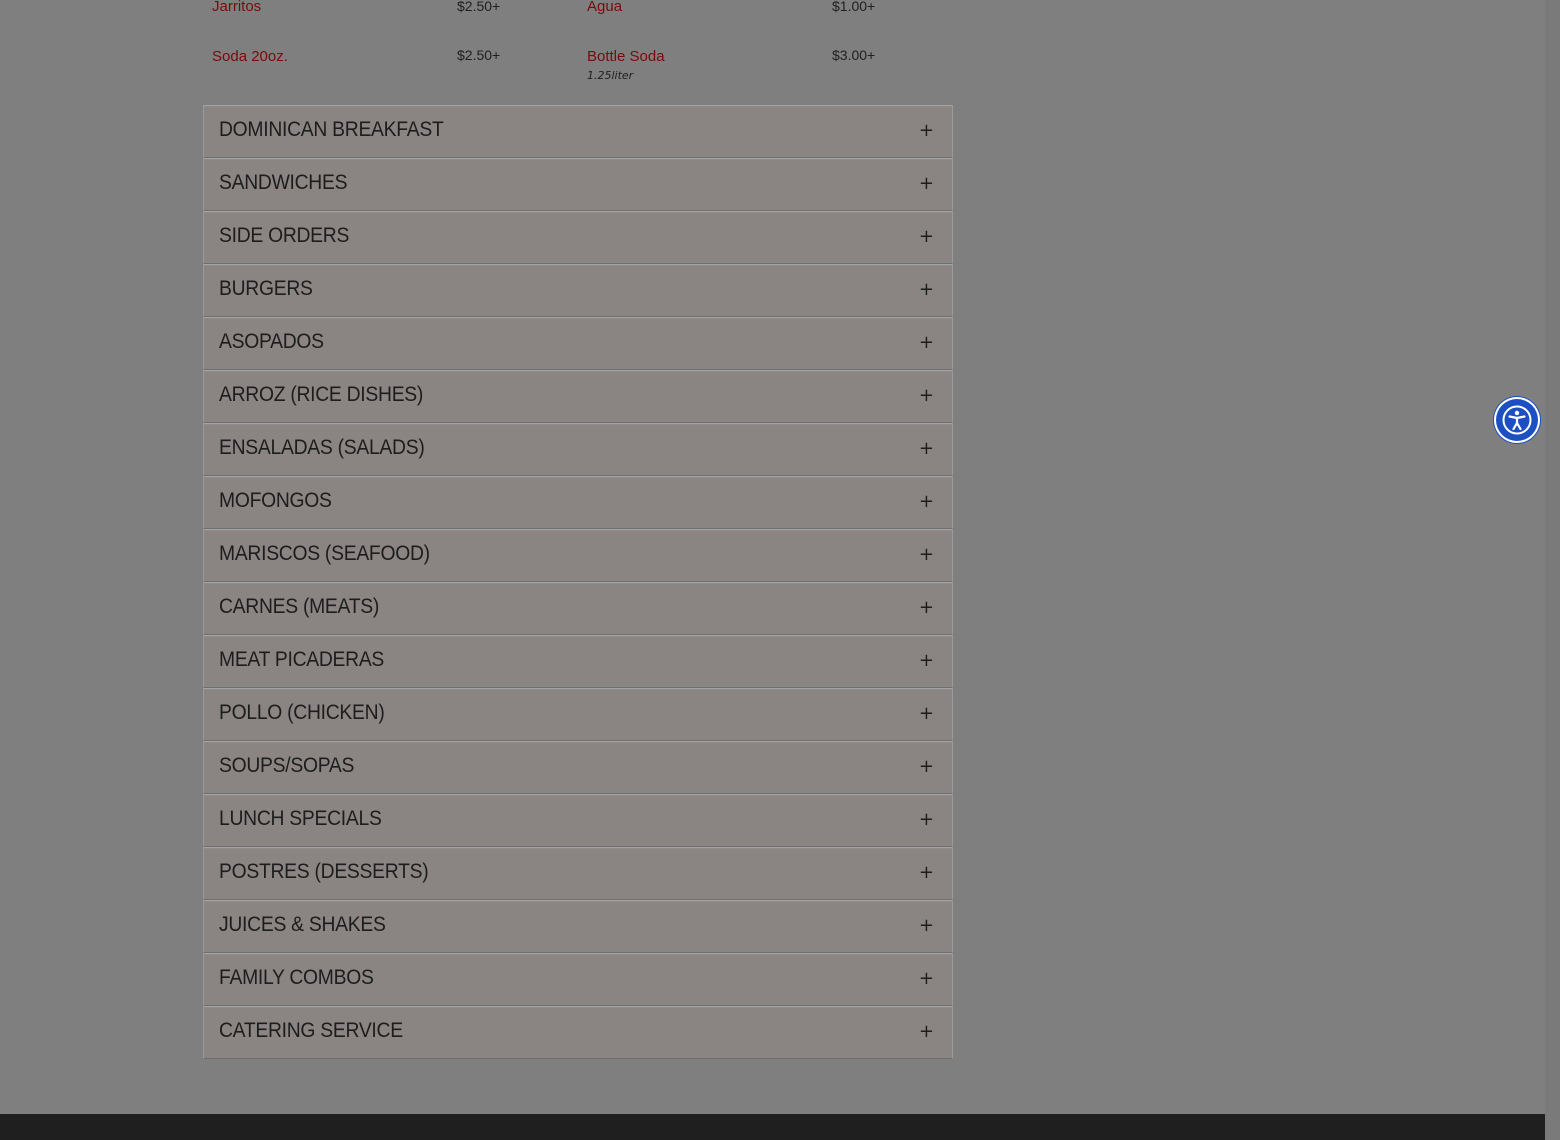  I want to click on menu-item-name: Bottle Soda, so click(626, 56).